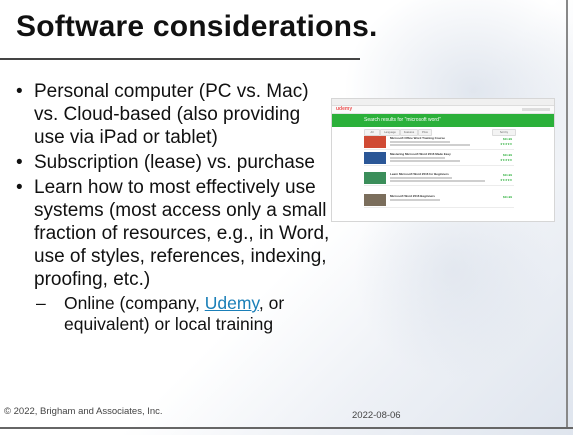 This screenshot has width=573, height=435. What do you see at coordinates (197, 26) in the screenshot?
I see `slide-title: Software considerations.` at bounding box center [197, 26].